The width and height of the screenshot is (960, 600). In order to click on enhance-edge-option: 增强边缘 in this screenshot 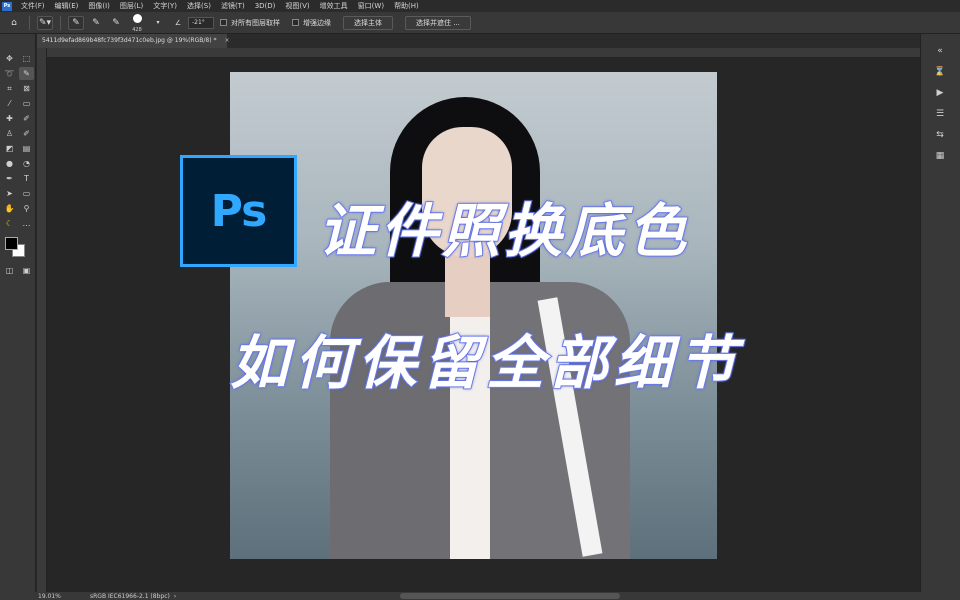, I will do `click(311, 23)`.